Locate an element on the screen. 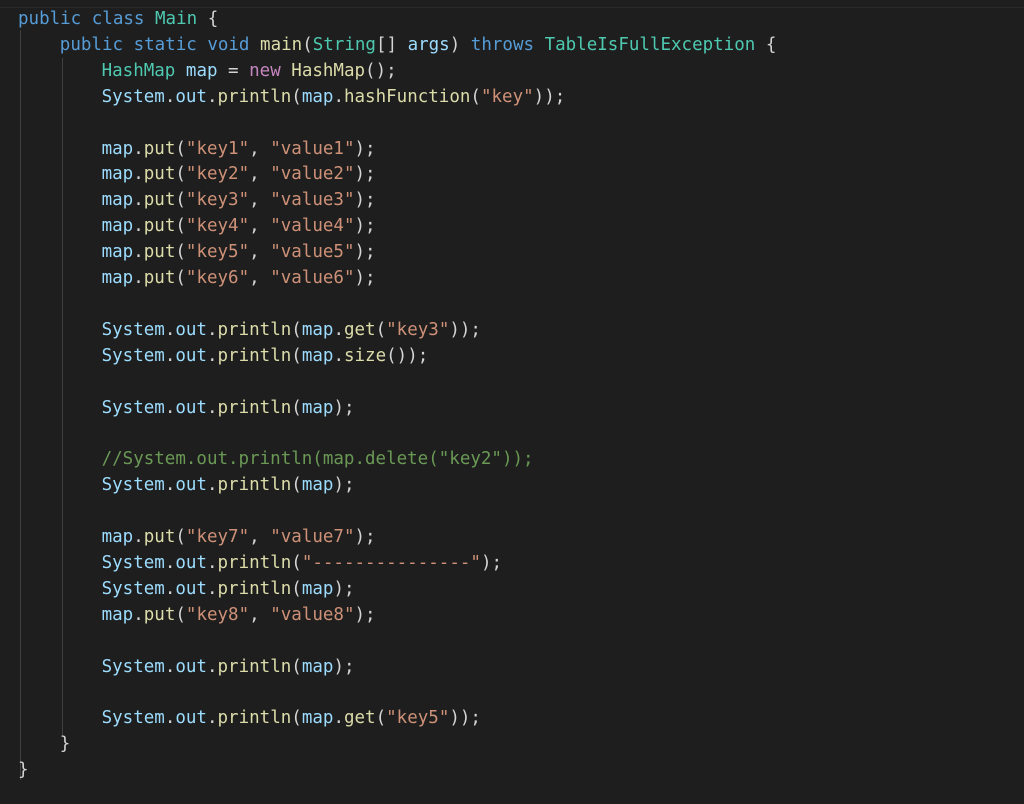 The width and height of the screenshot is (1024, 804). code-line: System.out.println("---------------"); is located at coordinates (302, 563).